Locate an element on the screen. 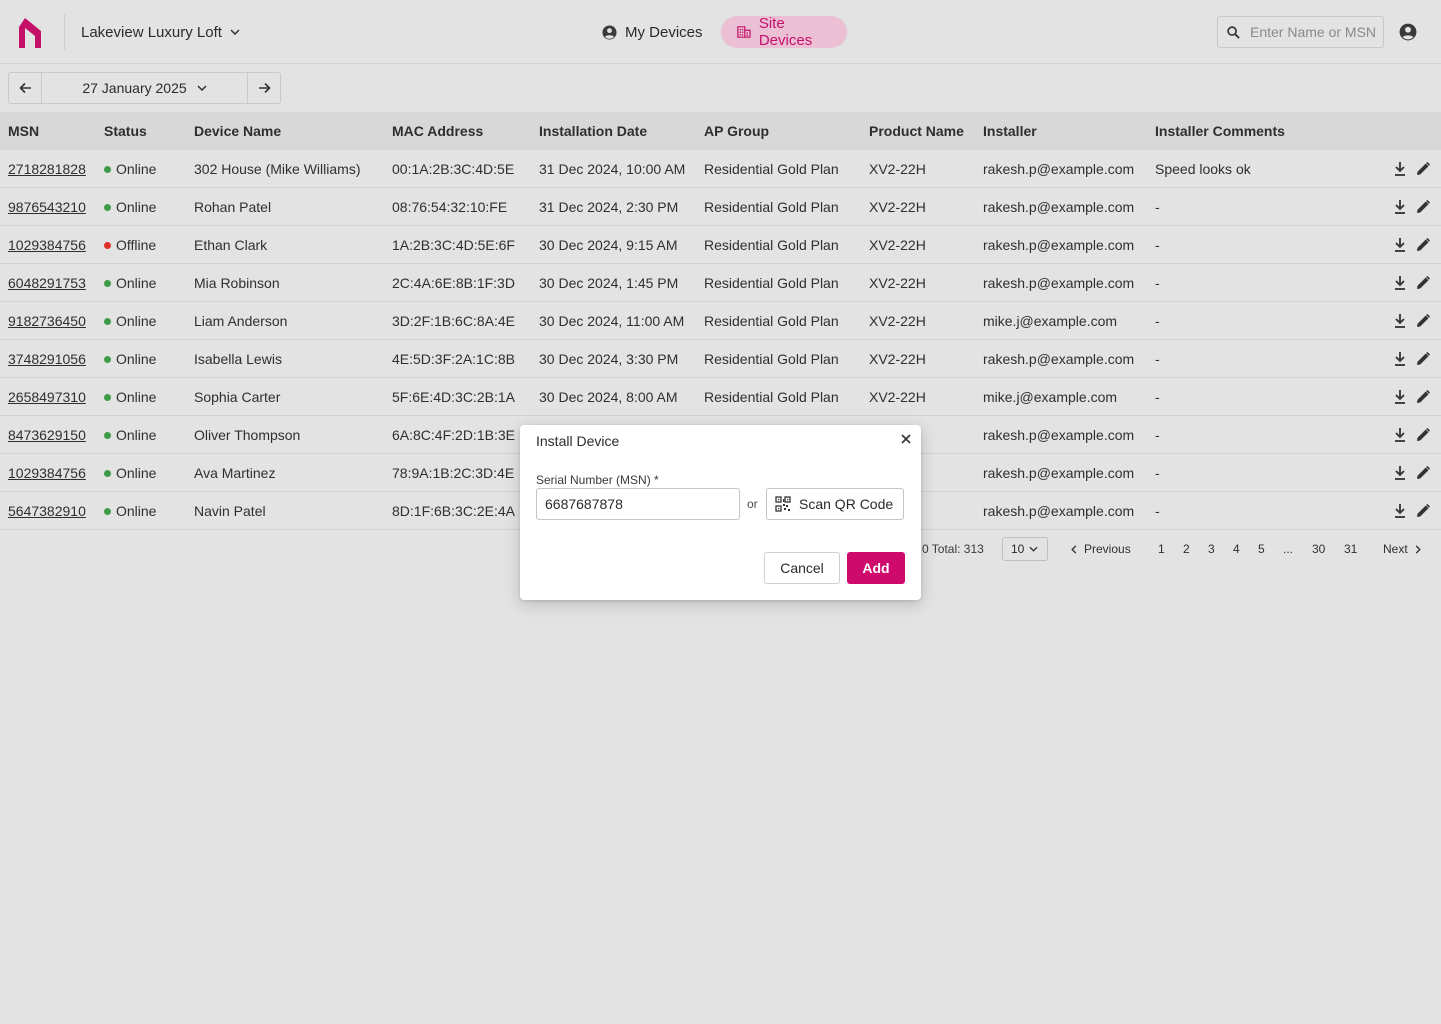  cancel-button: Cancel is located at coordinates (802, 568).